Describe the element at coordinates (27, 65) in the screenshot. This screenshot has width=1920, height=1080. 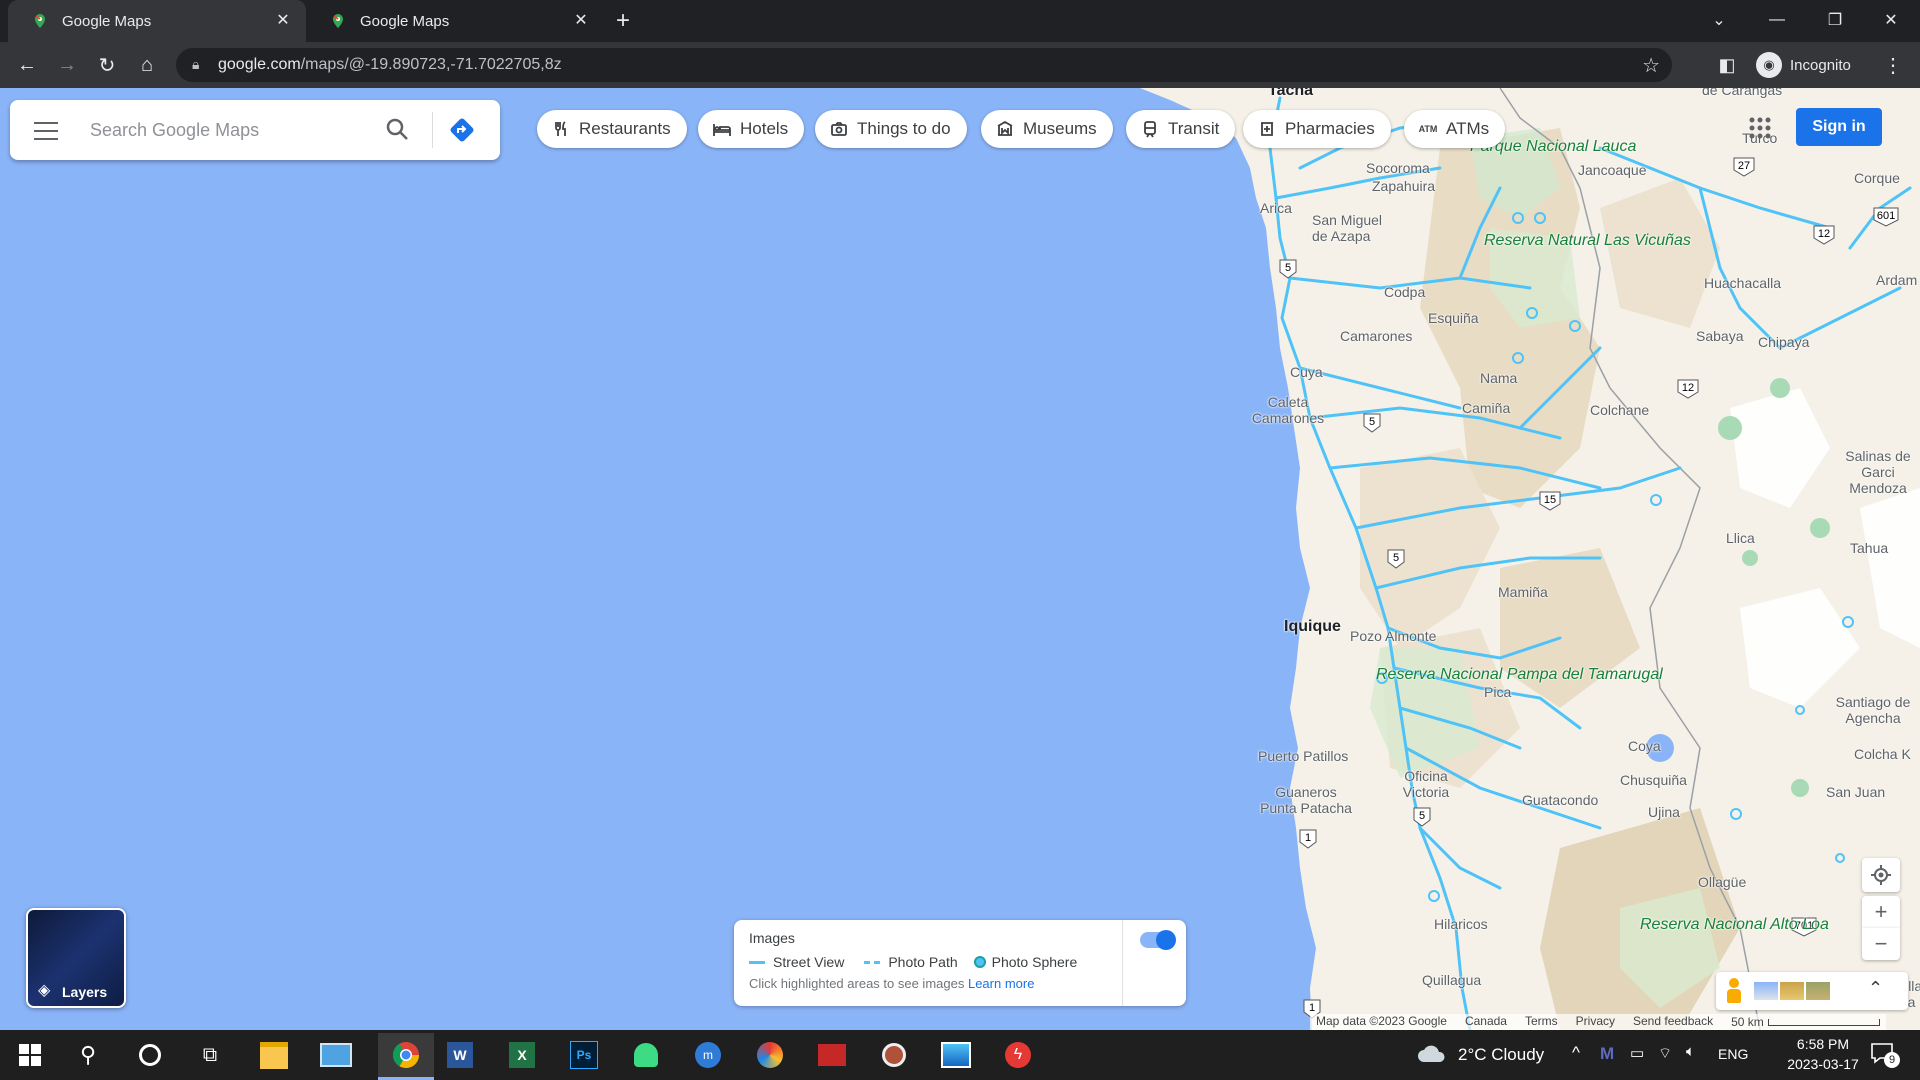
I see `back-button: ←` at that location.